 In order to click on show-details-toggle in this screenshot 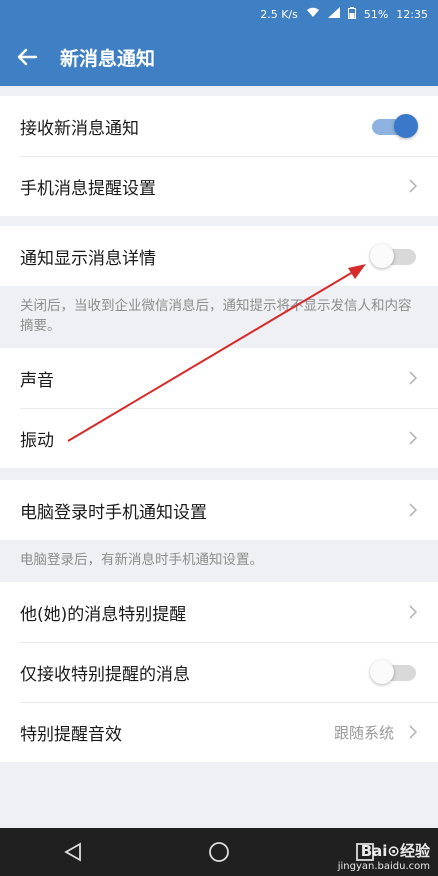, I will do `click(394, 256)`.